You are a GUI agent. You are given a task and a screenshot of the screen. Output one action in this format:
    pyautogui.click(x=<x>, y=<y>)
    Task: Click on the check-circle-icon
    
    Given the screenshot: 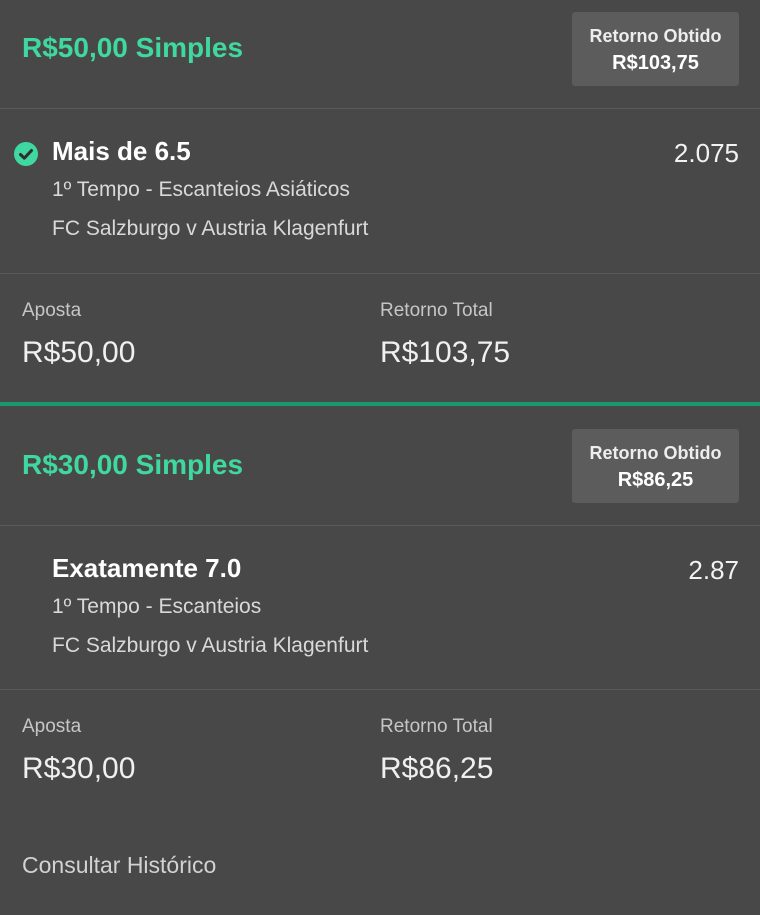 What is the action you would take?
    pyautogui.click(x=26, y=156)
    